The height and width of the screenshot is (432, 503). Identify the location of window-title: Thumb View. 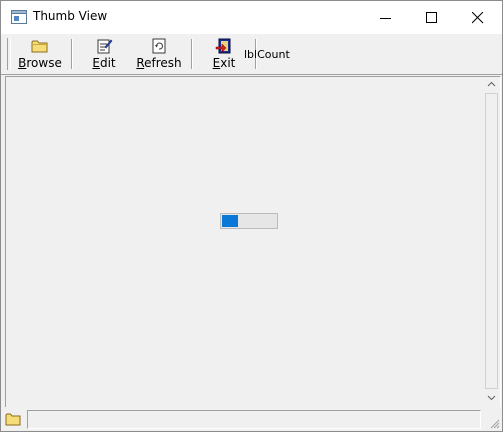
(70, 16).